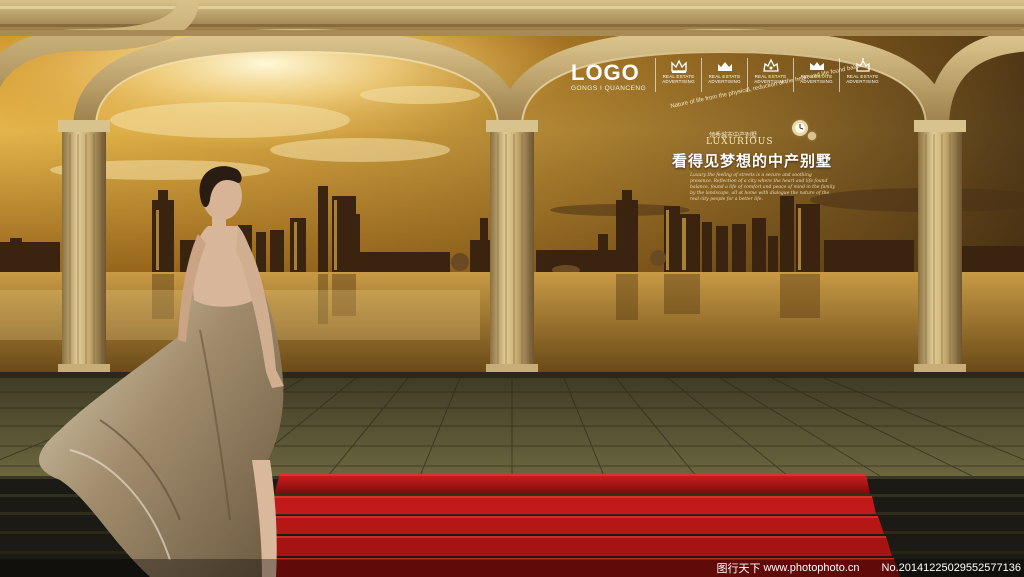 This screenshot has height=577, width=1024. Describe the element at coordinates (738, 569) in the screenshot. I see `footer-site: 图行天下` at that location.